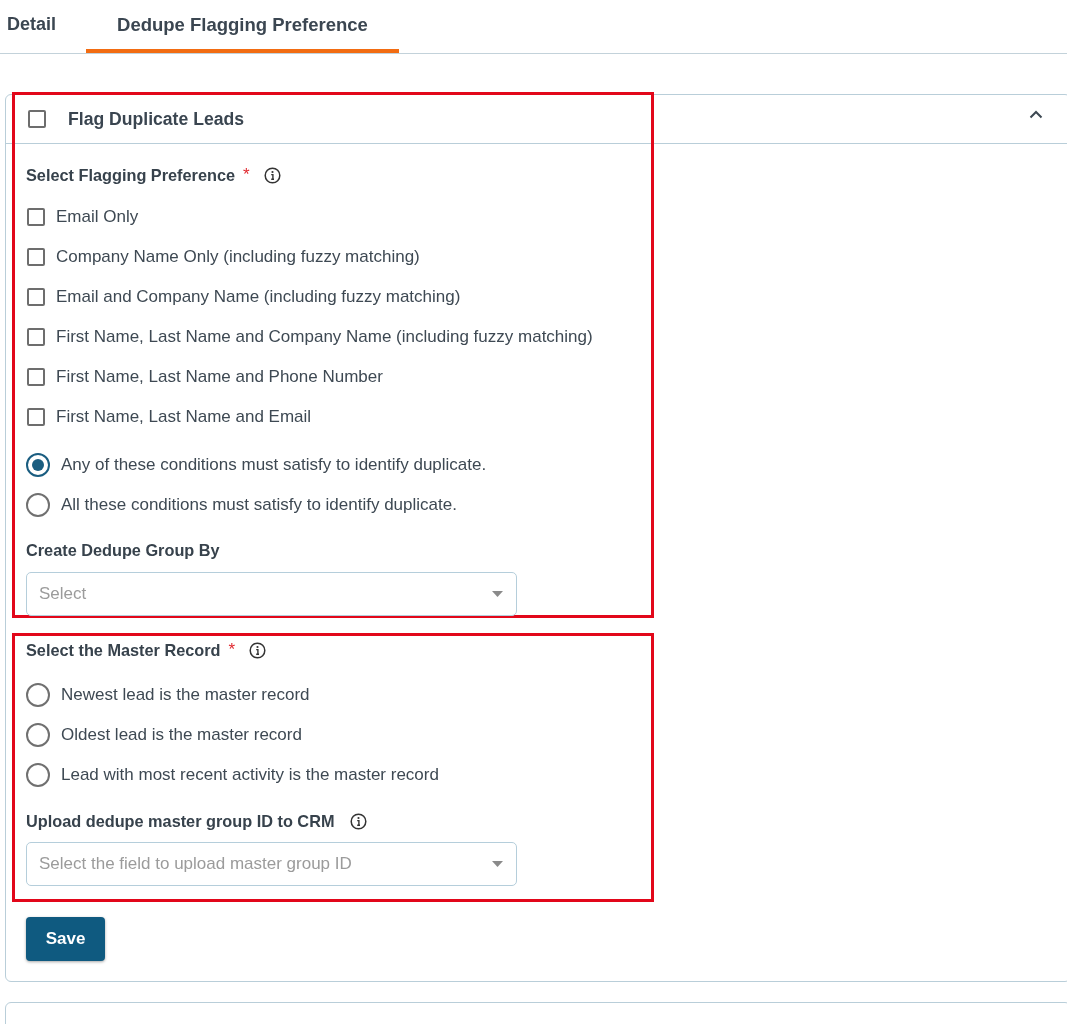 This screenshot has width=1067, height=1024. Describe the element at coordinates (259, 505) in the screenshot. I see `option-label: All these conditions must satisfy to identify duplicate.` at that location.